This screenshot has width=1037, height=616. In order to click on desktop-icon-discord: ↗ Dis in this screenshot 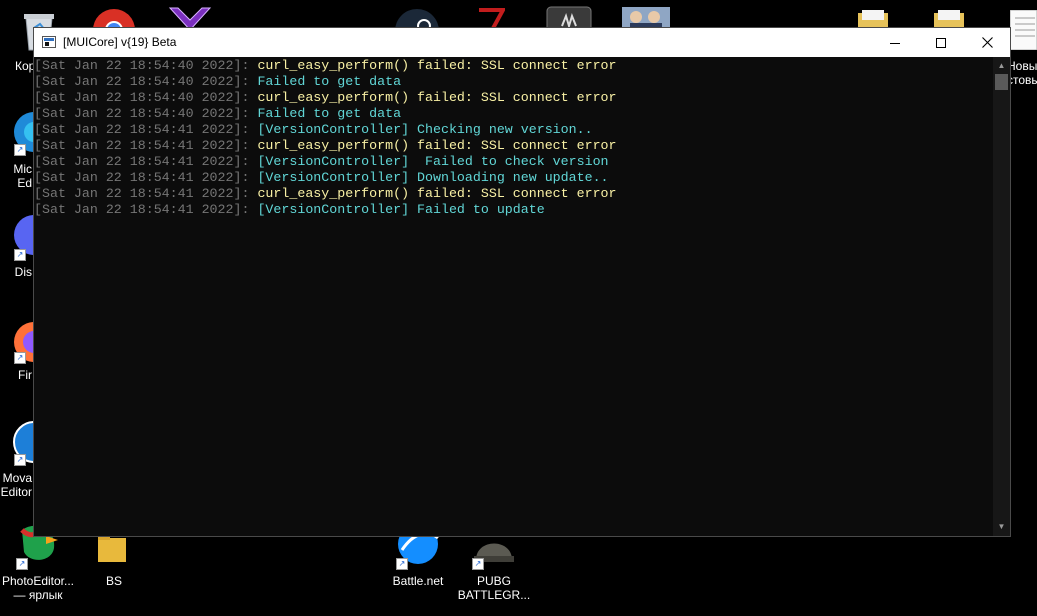, I will do `click(16, 242)`.